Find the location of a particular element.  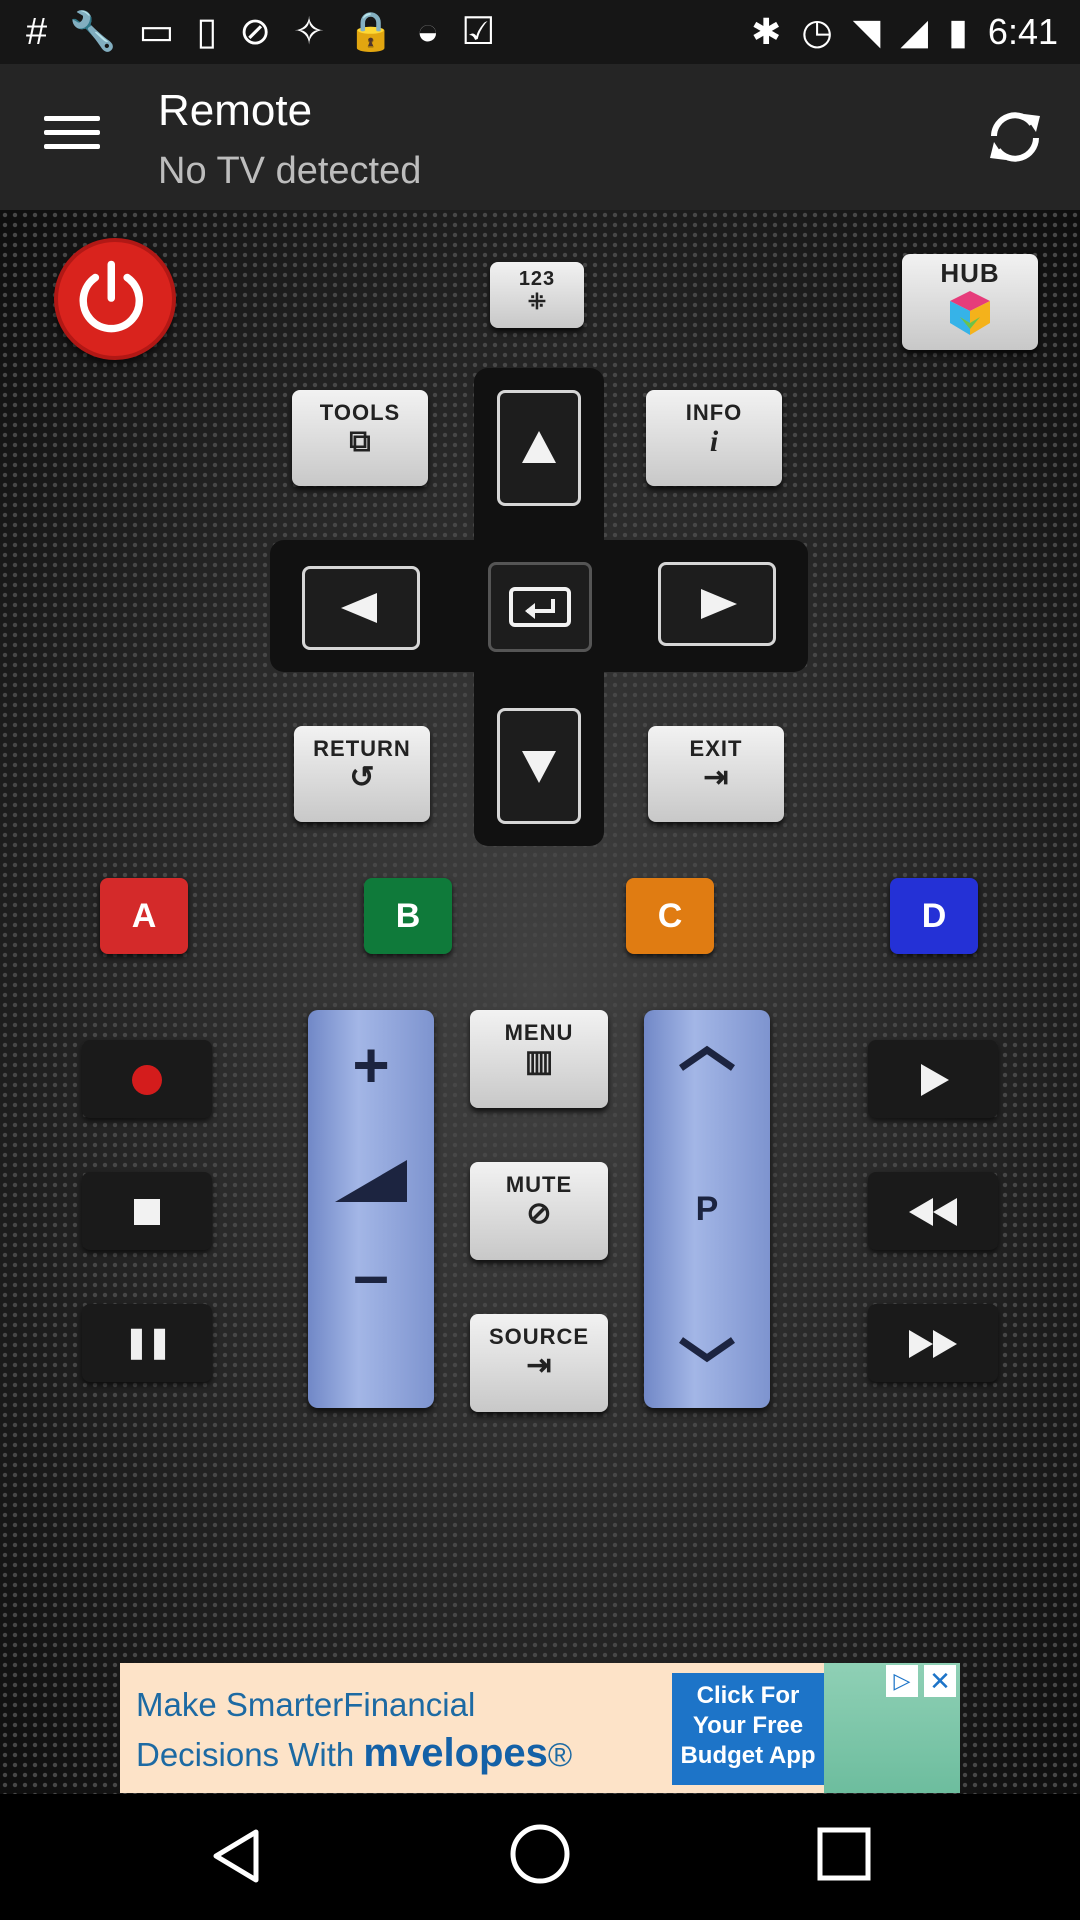

tools-label: TOOLS is located at coordinates (360, 412).